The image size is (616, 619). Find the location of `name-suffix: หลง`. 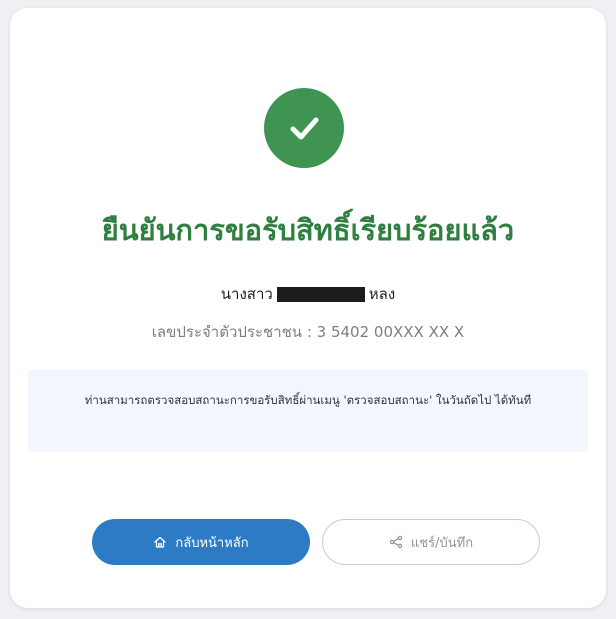

name-suffix: หลง is located at coordinates (382, 294).